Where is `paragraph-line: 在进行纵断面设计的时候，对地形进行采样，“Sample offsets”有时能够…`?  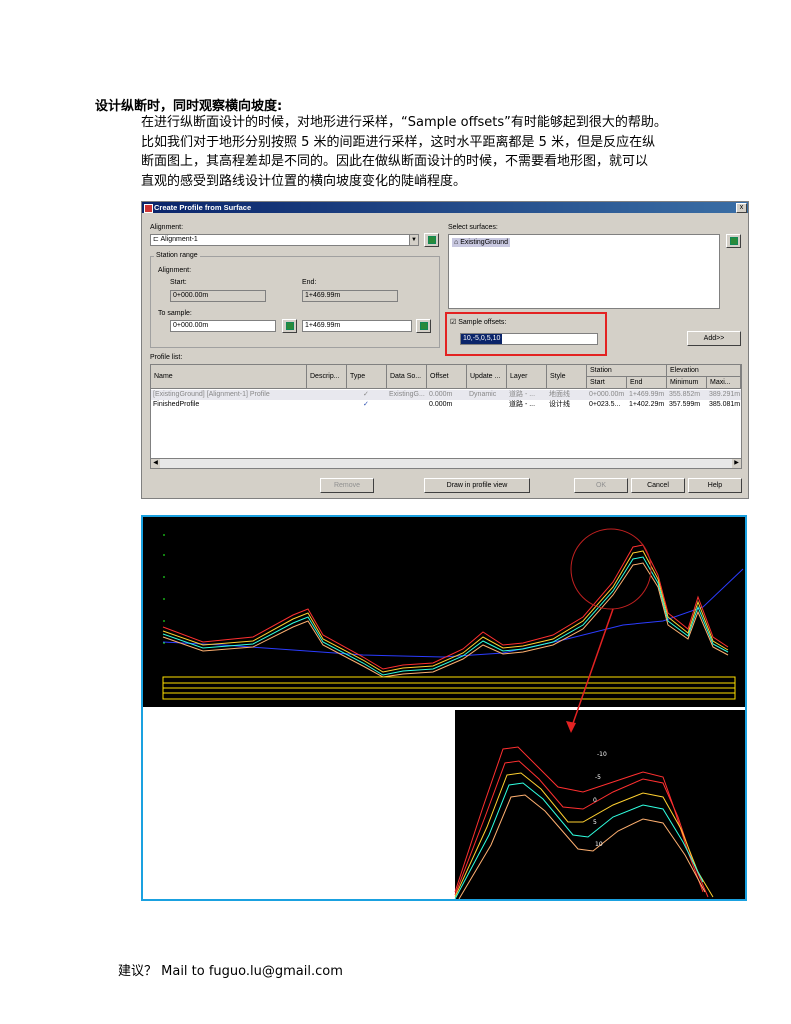
paragraph-line: 在进行纵断面设计的时候，对地形进行采样，“Sample offsets”有时能够… is located at coordinates (404, 122).